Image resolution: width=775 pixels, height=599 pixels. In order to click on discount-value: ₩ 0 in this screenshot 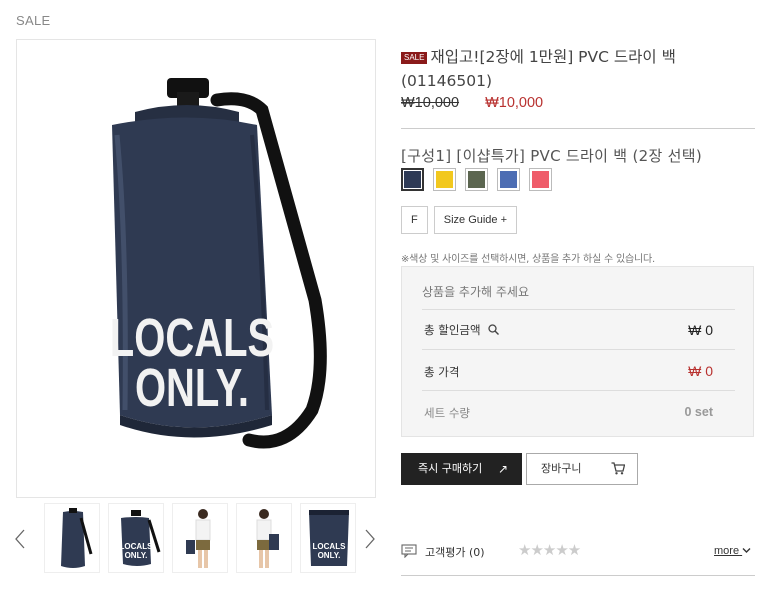, I will do `click(700, 330)`.